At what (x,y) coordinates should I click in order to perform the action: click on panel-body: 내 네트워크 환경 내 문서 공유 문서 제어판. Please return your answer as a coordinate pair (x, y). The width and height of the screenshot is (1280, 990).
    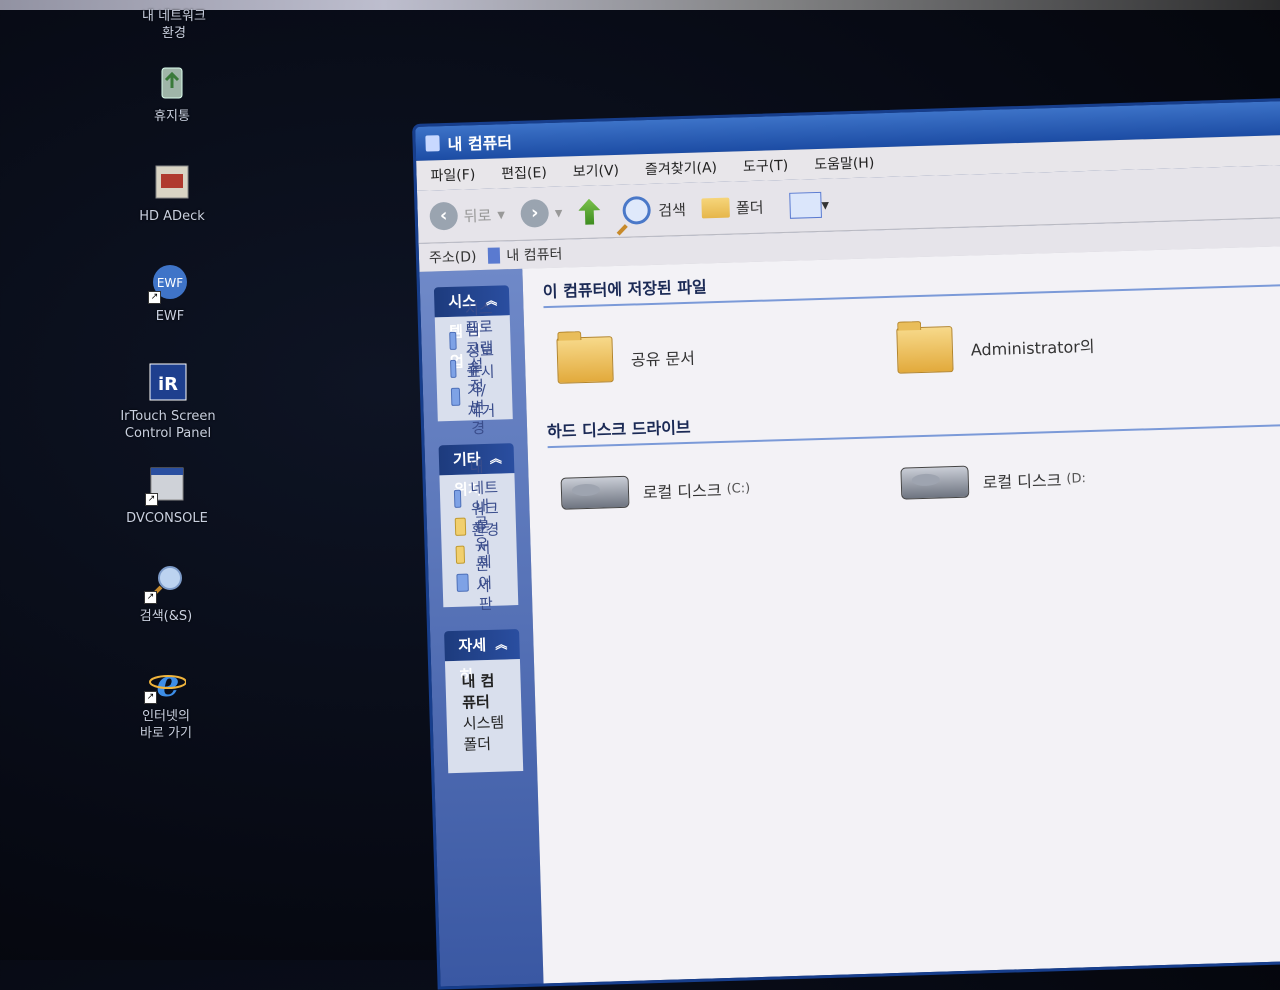
    Looking at the image, I should click on (479, 535).